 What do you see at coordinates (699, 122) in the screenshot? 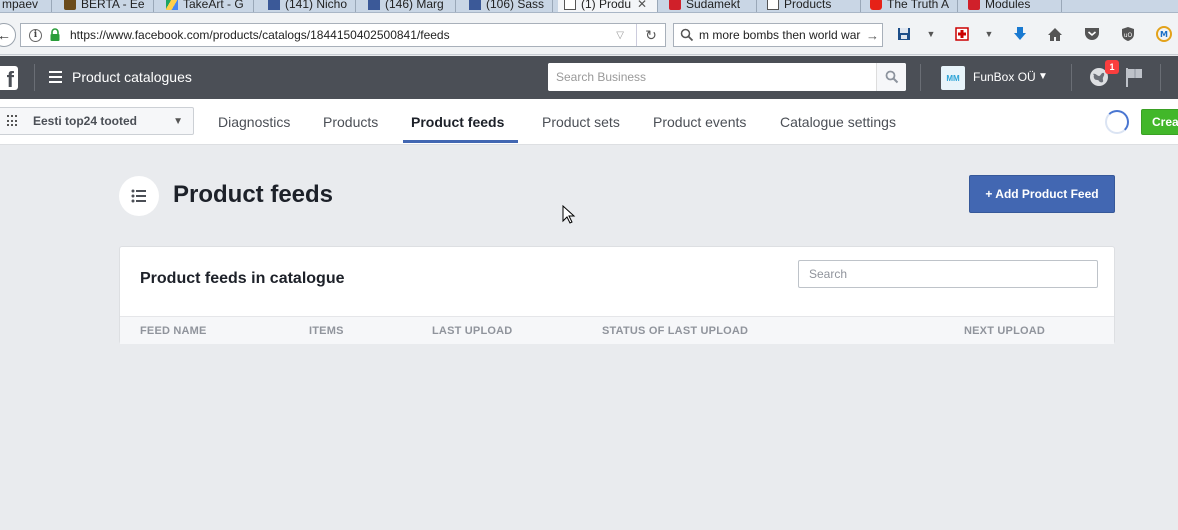
I see `tab-product-events: Product events` at bounding box center [699, 122].